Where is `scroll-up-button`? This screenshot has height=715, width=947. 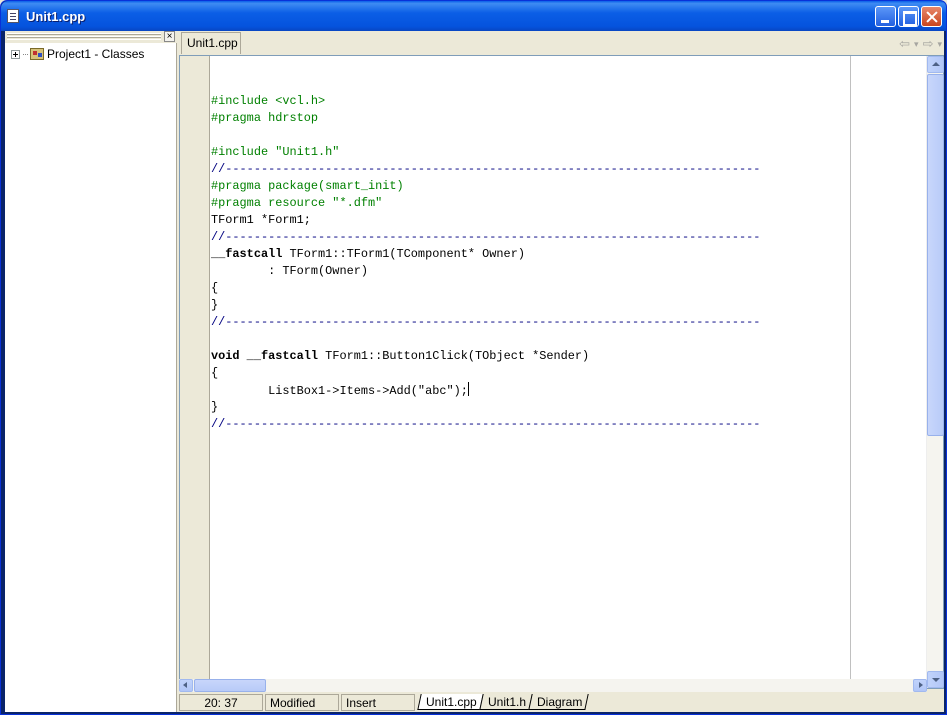 scroll-up-button is located at coordinates (935, 64).